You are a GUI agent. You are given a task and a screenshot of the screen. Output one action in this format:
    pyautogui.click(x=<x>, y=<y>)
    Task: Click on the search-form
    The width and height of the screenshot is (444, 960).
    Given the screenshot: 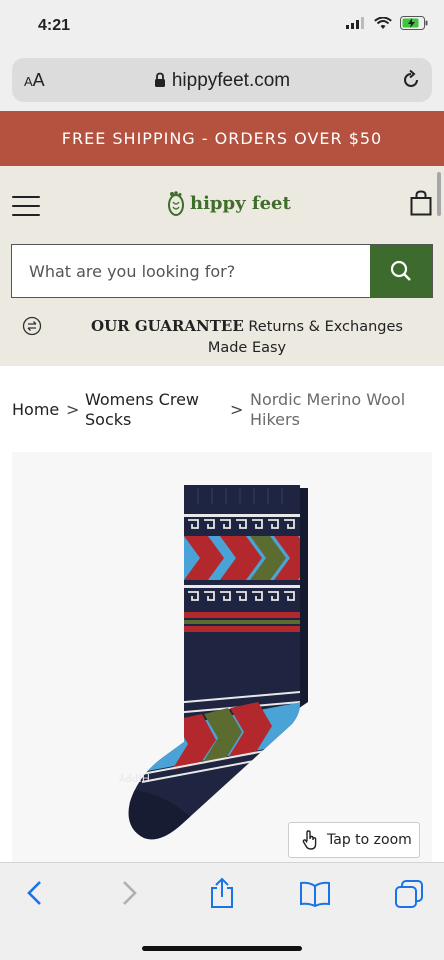 What is the action you would take?
    pyautogui.click(x=222, y=271)
    